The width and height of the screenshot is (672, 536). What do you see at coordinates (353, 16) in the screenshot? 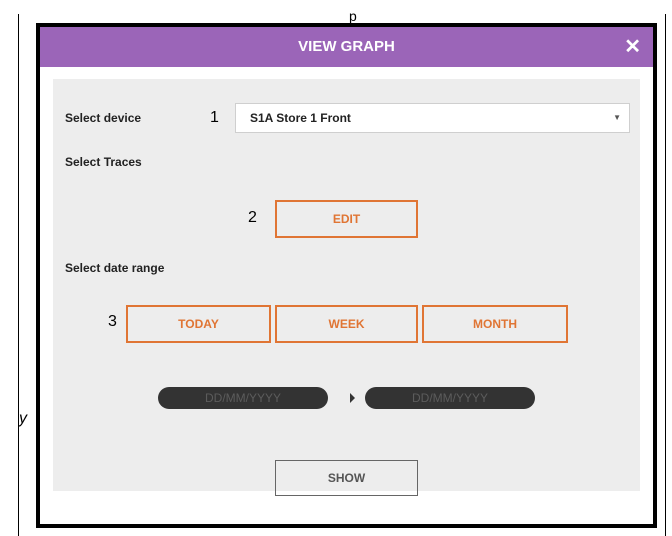
I see `clipped-text-fragment: p` at bounding box center [353, 16].